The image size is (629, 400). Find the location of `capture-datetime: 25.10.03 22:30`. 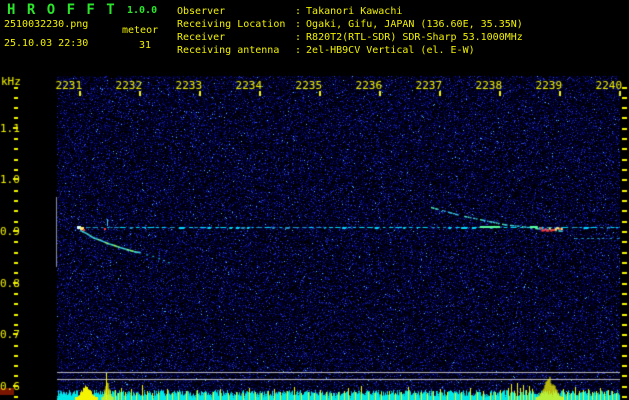

capture-datetime: 25.10.03 22:30 is located at coordinates (46, 43).